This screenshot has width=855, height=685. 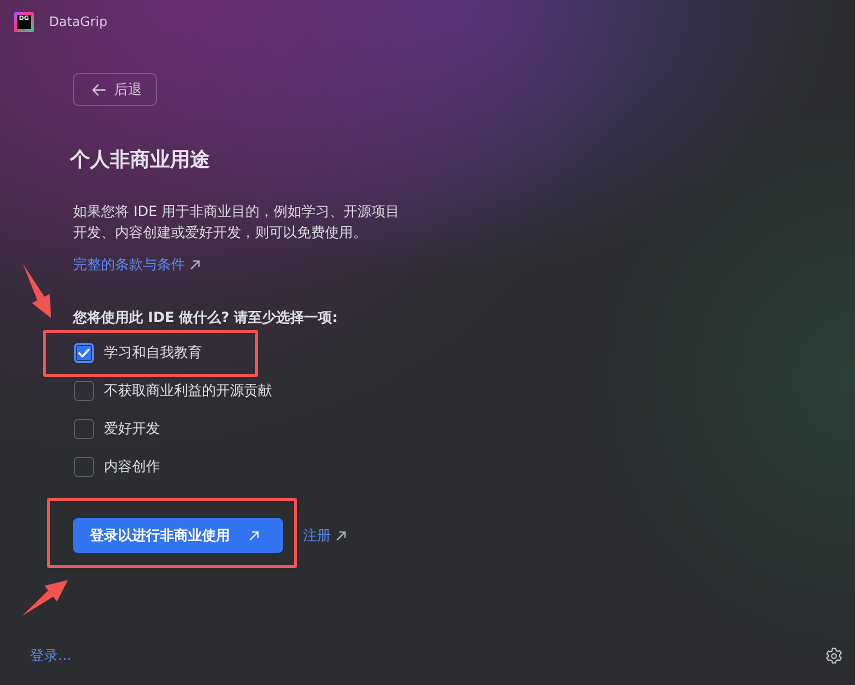 I want to click on description-text: 如果您将 IDE 用于非商业目的，例如学习、开源项目开发、内容创建或爱好开发，则可以免费使用。, so click(x=237, y=223).